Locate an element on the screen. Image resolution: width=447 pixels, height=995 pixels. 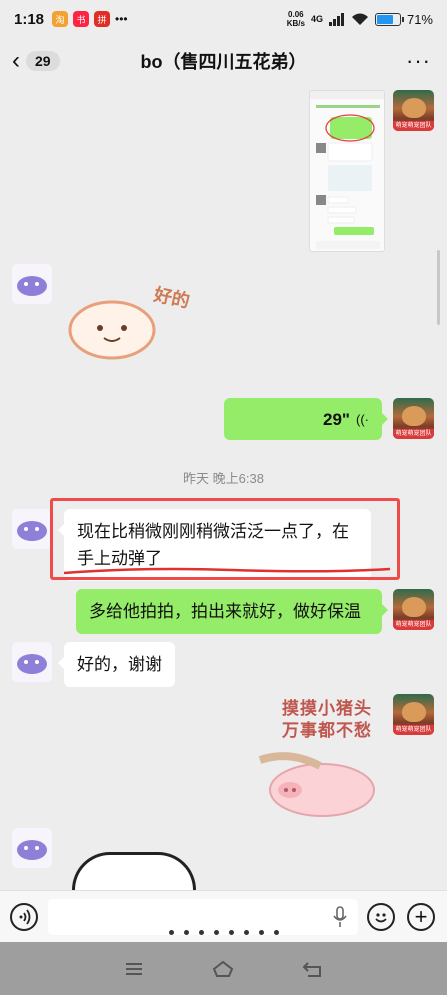
battery-percent: 71% is located at coordinates (419, 19).